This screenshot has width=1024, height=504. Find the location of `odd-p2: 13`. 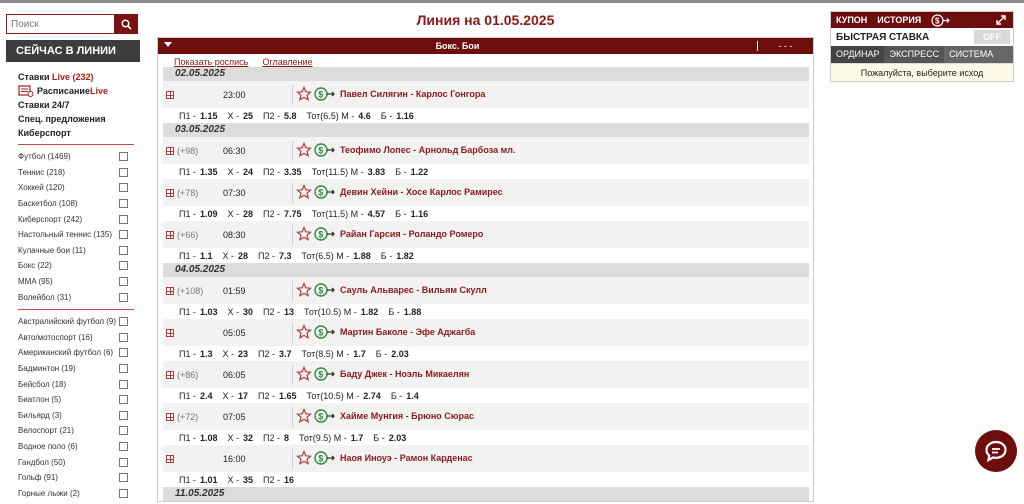

odd-p2: 13 is located at coordinates (289, 312).